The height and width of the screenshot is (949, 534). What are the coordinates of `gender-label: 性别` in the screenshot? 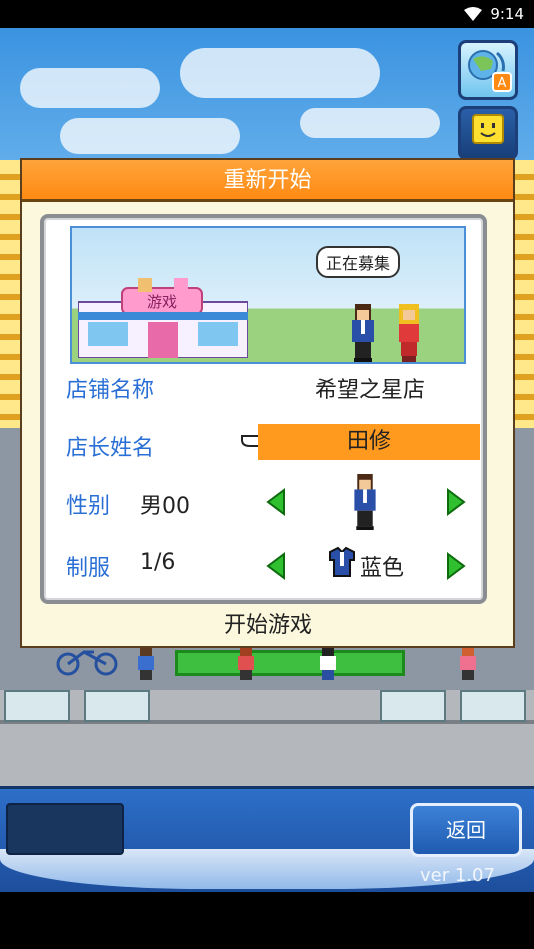 It's located at (88, 506).